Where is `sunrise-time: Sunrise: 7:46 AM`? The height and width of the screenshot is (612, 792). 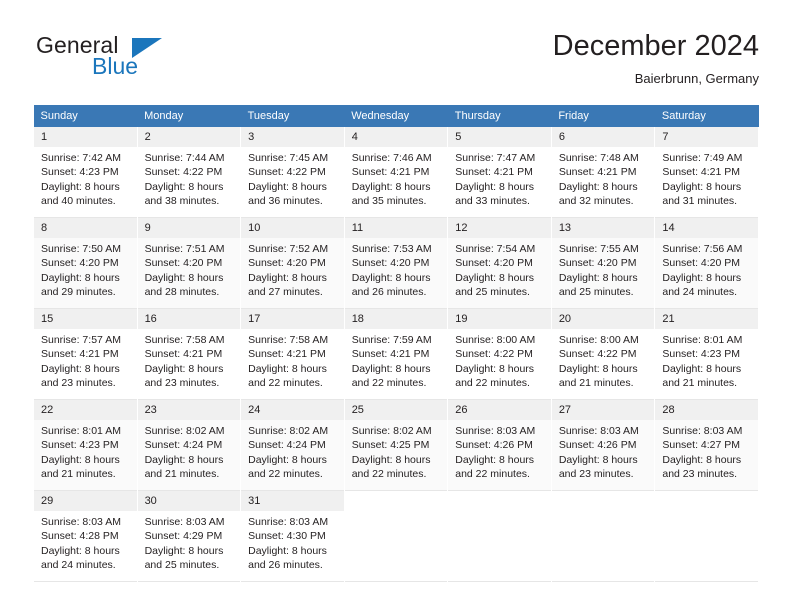
sunrise-time: Sunrise: 7:46 AM is located at coordinates (391, 158).